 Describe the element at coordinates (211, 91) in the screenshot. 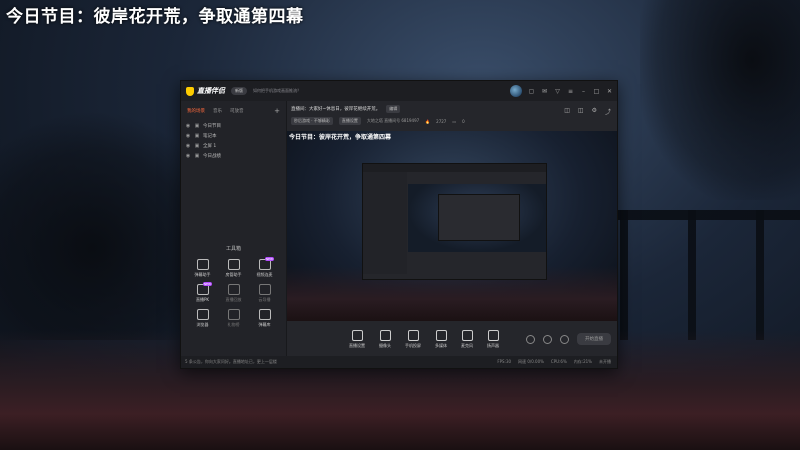

I see `app-name: 直播伴侣` at that location.